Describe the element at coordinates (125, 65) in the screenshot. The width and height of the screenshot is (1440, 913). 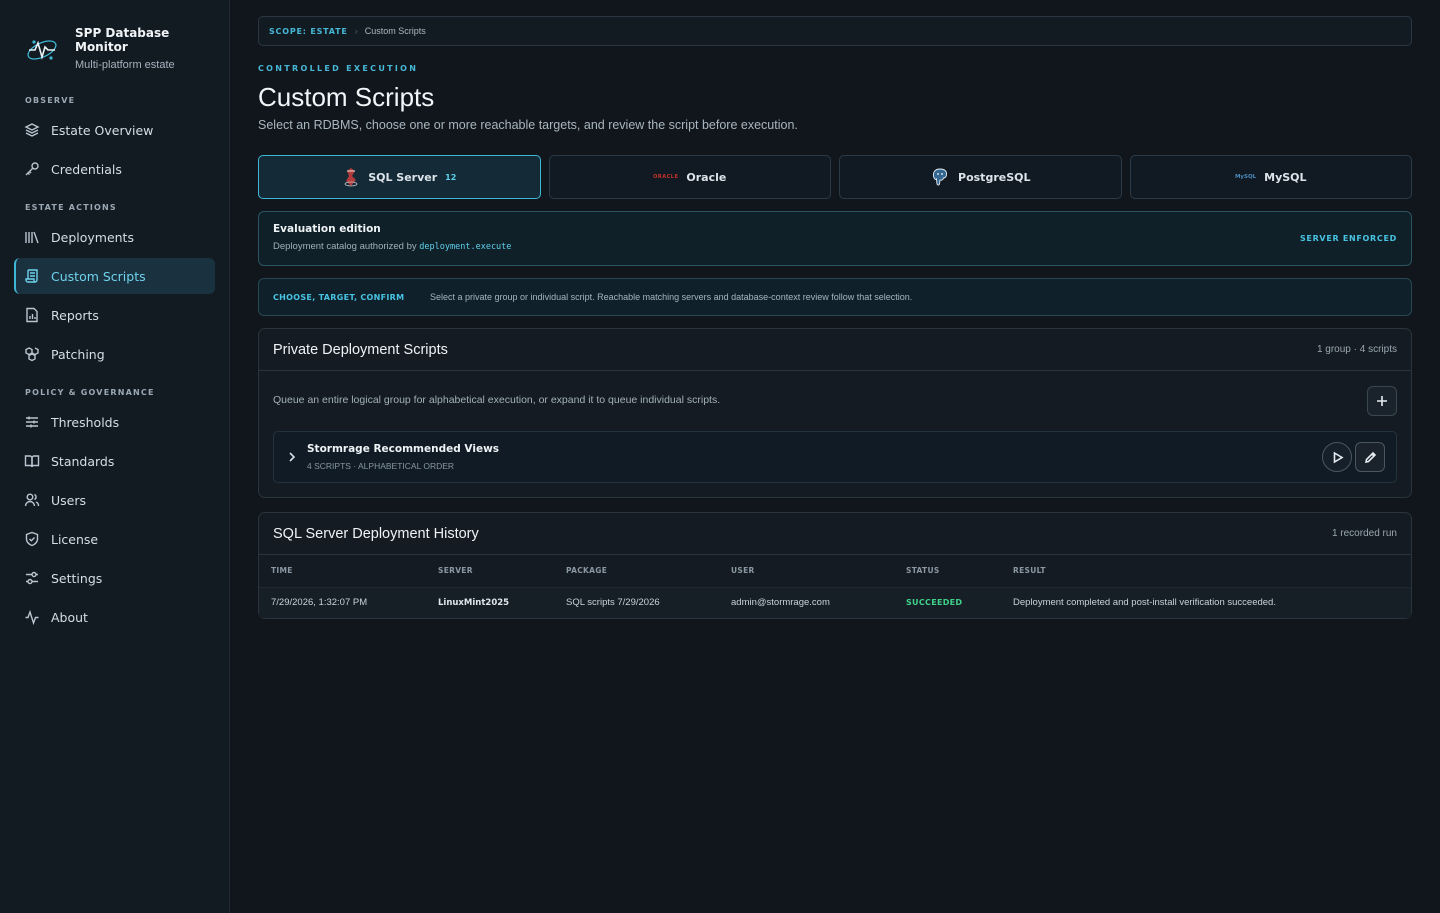
I see `brand-subtitle: Multi-platform estate` at that location.